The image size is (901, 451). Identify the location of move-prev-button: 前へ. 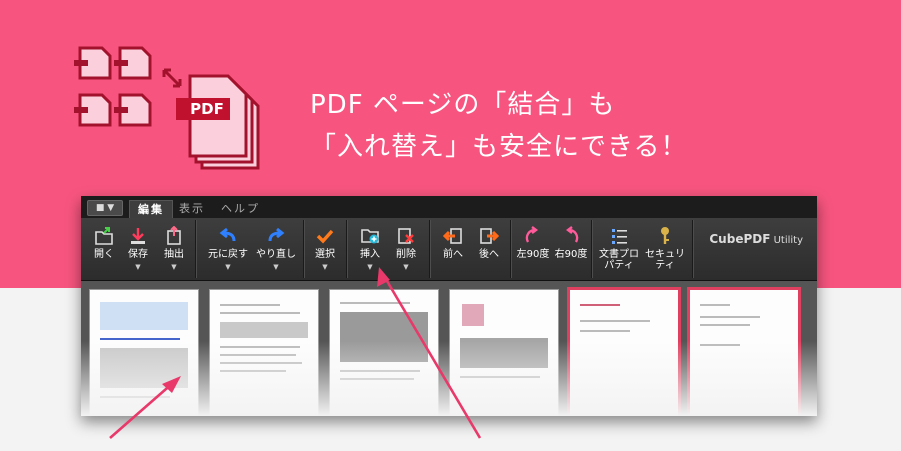
(453, 241).